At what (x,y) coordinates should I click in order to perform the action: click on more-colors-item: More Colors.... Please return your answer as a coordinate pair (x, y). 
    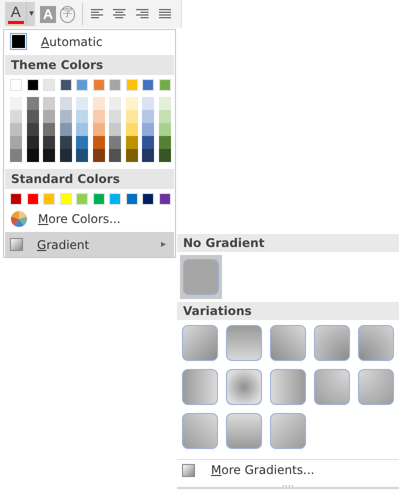
    Looking at the image, I should click on (89, 219).